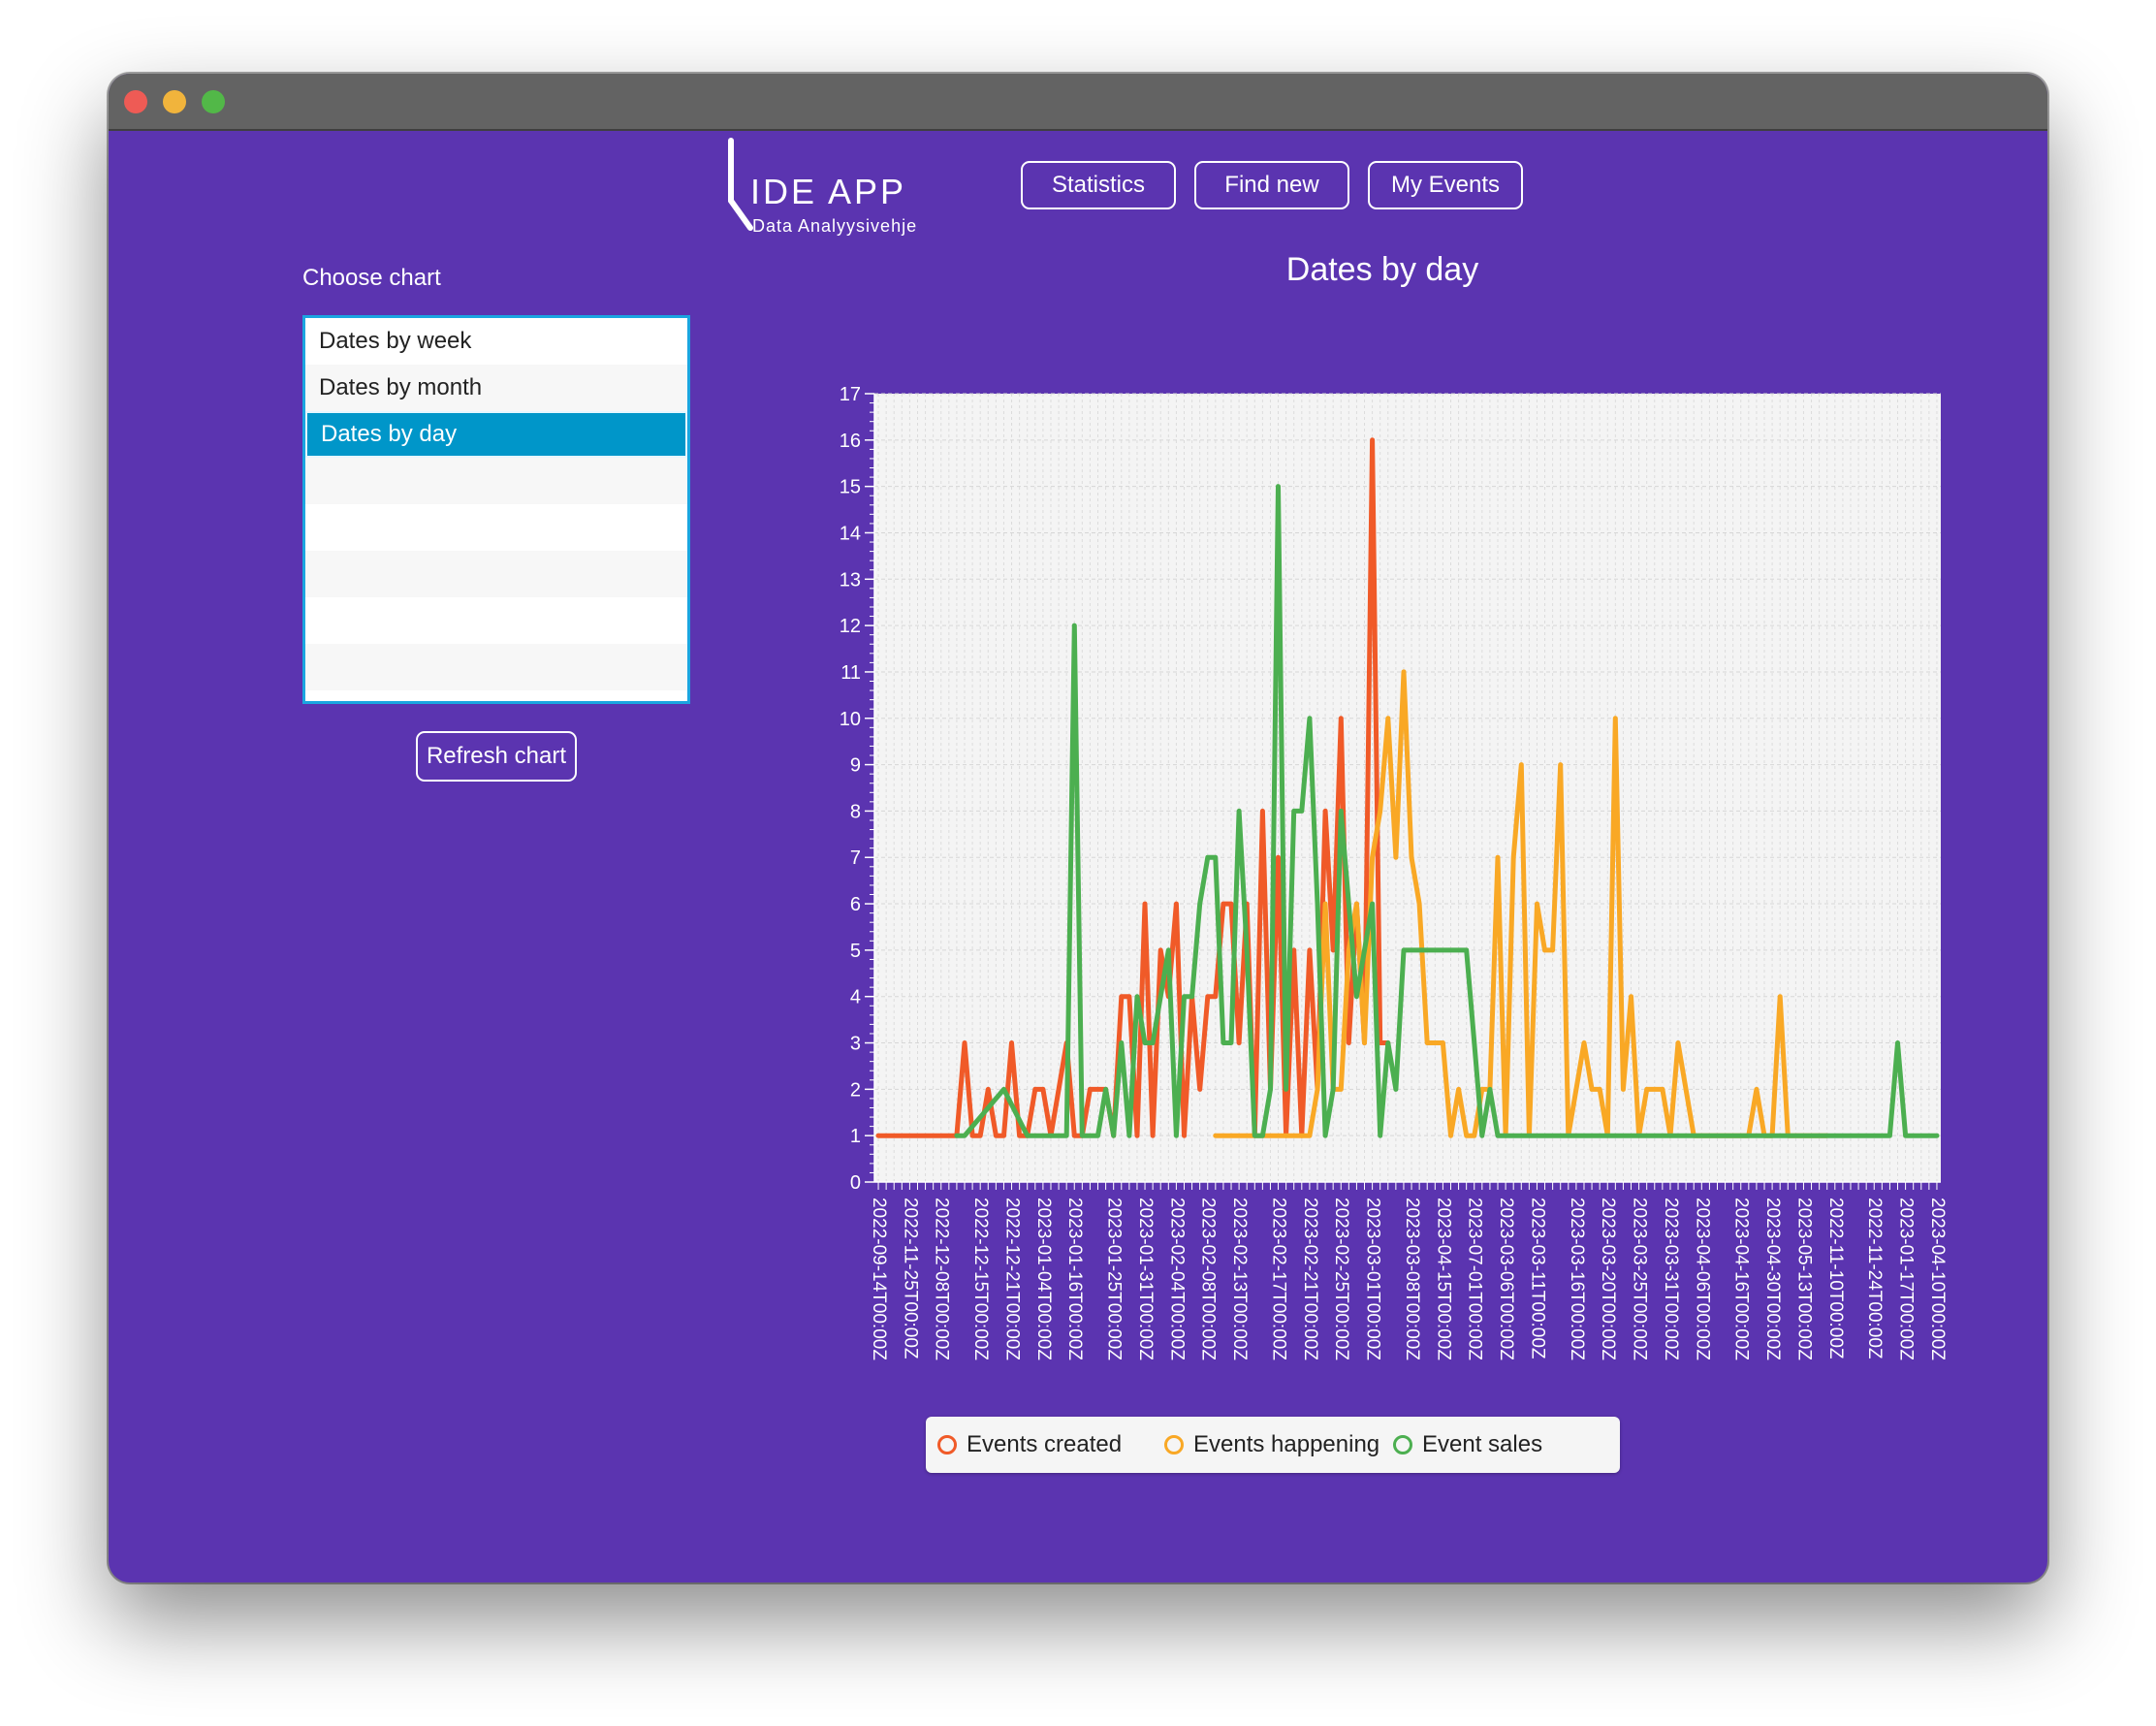 The width and height of the screenshot is (2156, 1726). What do you see at coordinates (1271, 185) in the screenshot?
I see `find-new-button: Find new` at bounding box center [1271, 185].